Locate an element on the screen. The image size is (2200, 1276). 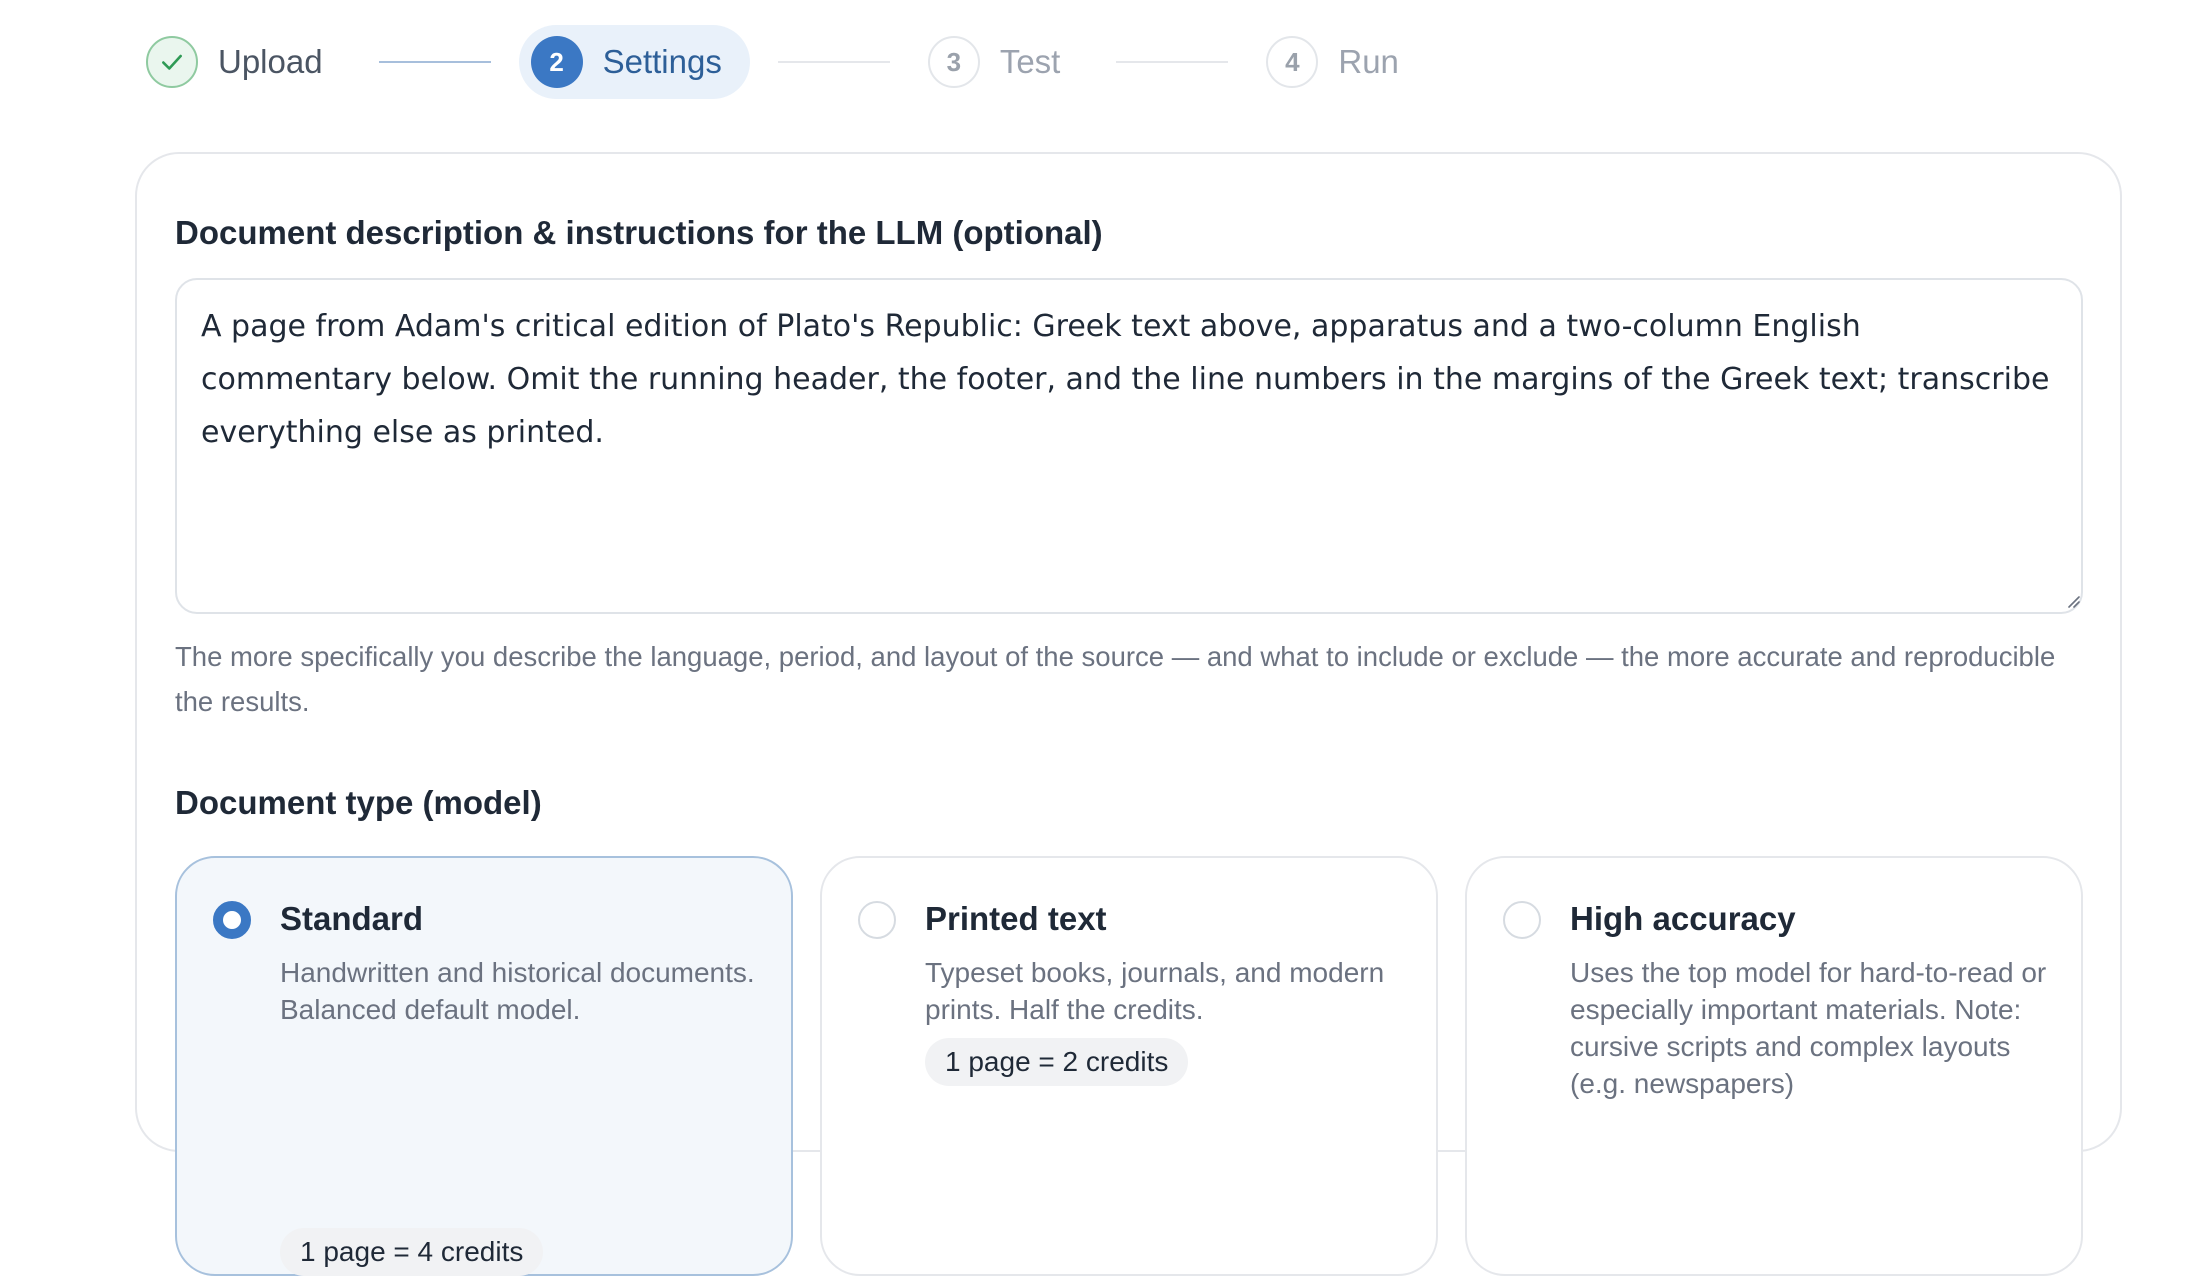
credits-badge: 1 page = 4 credits is located at coordinates (412, 1252).